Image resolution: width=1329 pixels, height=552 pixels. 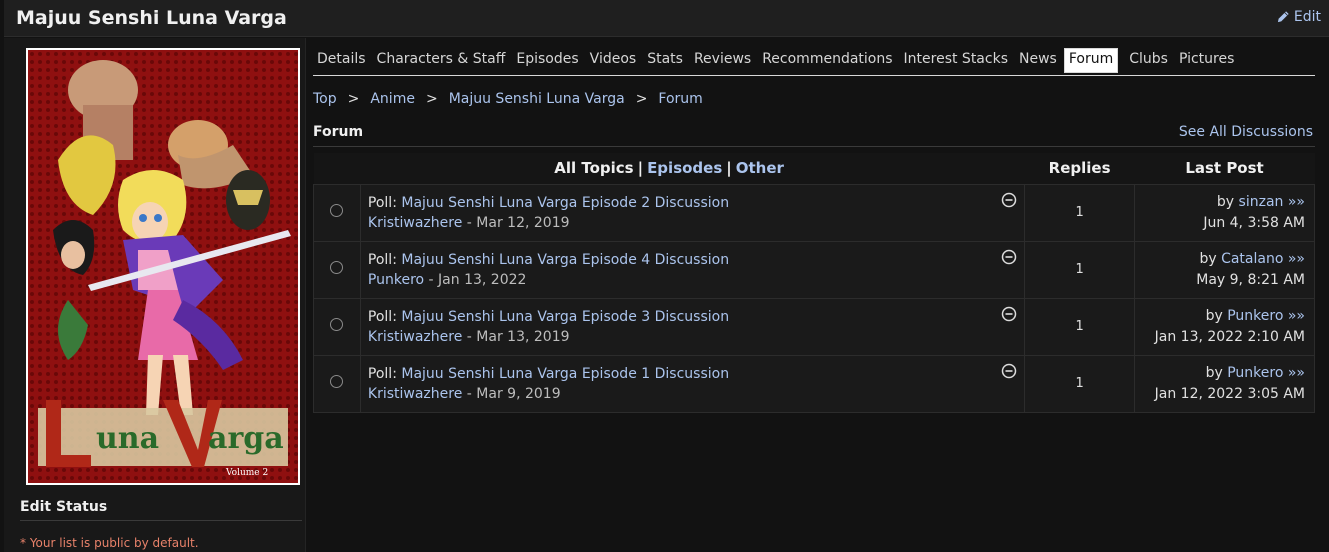 What do you see at coordinates (151, 18) in the screenshot?
I see `page-title: Majuu Senshi Luna Varga` at bounding box center [151, 18].